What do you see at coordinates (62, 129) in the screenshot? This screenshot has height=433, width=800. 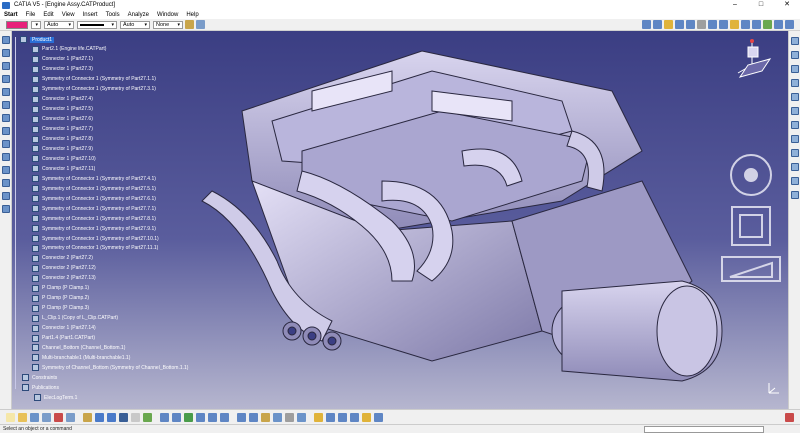 I see `tree-node: Connector 1 (Part27.7)` at bounding box center [62, 129].